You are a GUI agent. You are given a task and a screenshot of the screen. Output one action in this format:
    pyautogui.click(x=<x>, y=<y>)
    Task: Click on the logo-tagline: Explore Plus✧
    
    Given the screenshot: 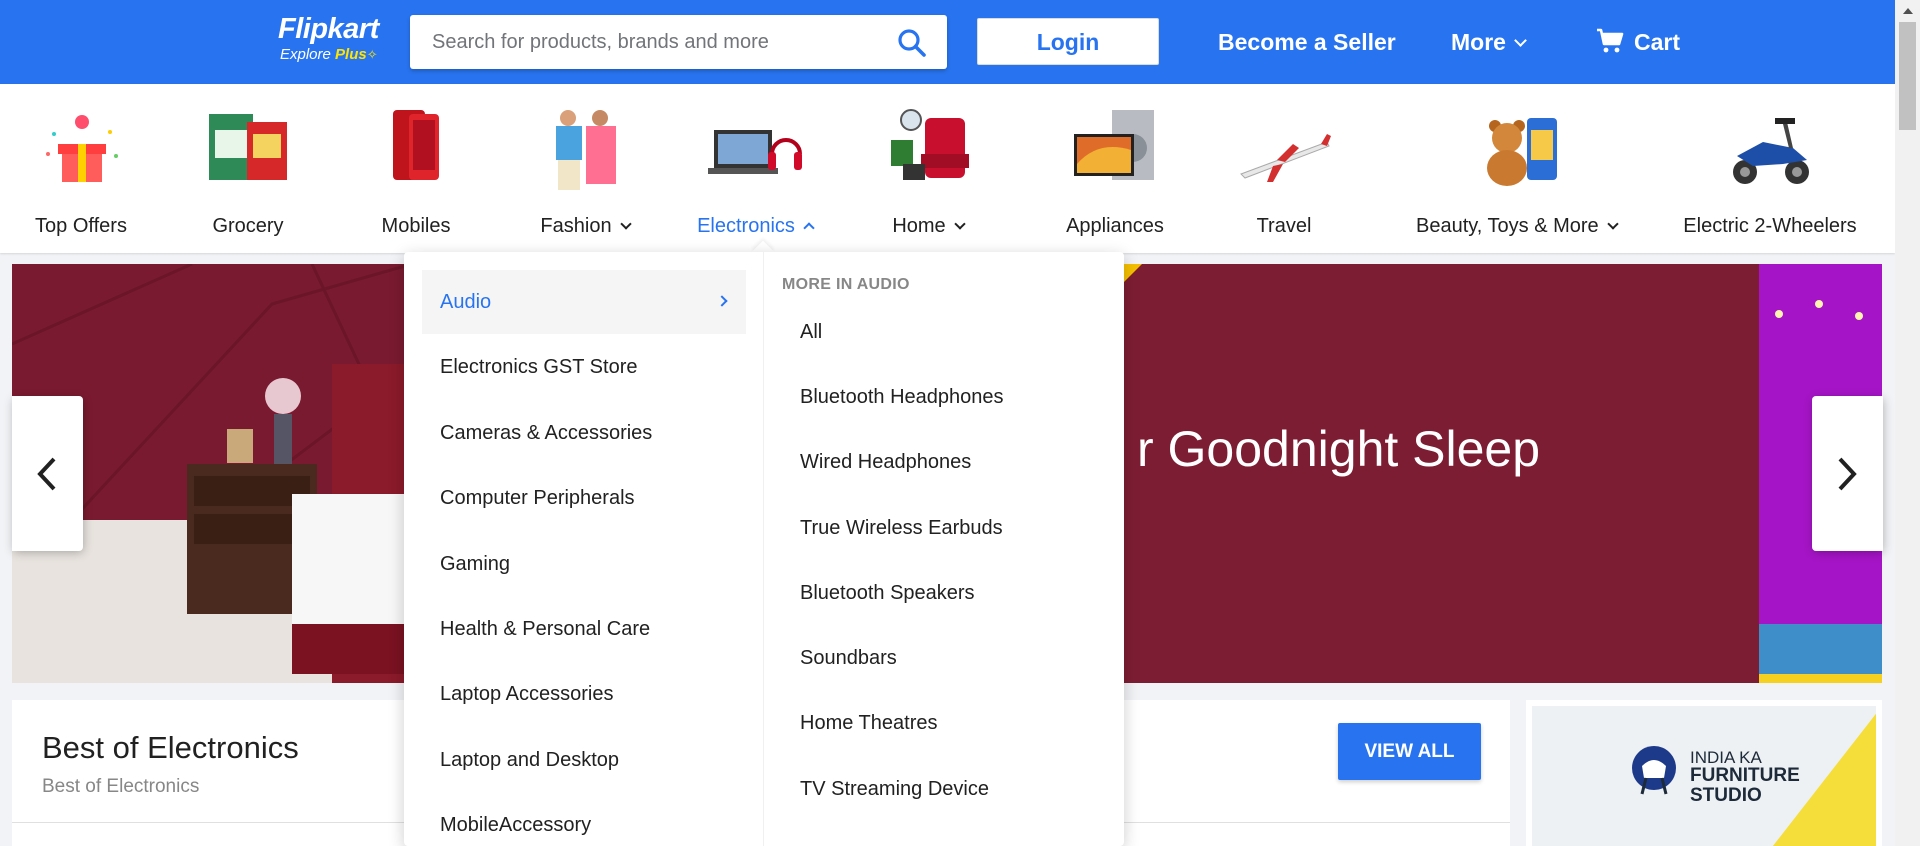 What is the action you would take?
    pyautogui.click(x=329, y=55)
    